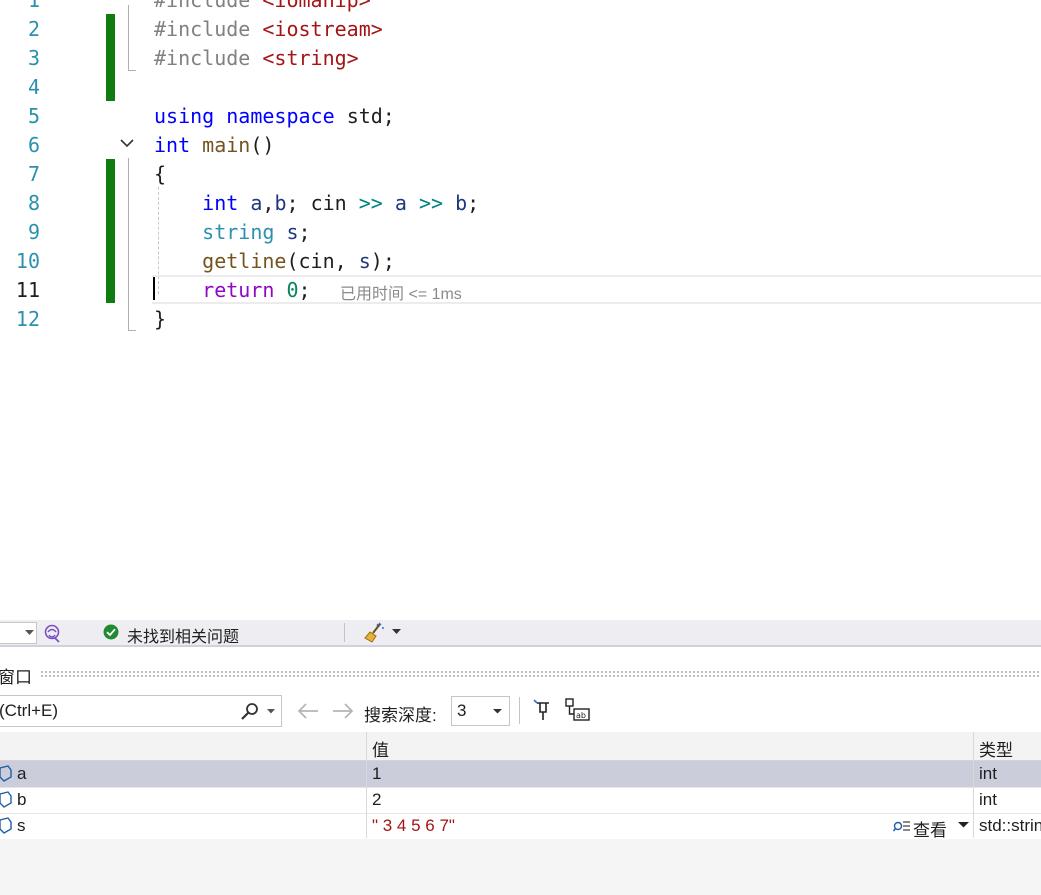  Describe the element at coordinates (520, 746) in the screenshot. I see `grid-header: 值 类型` at that location.